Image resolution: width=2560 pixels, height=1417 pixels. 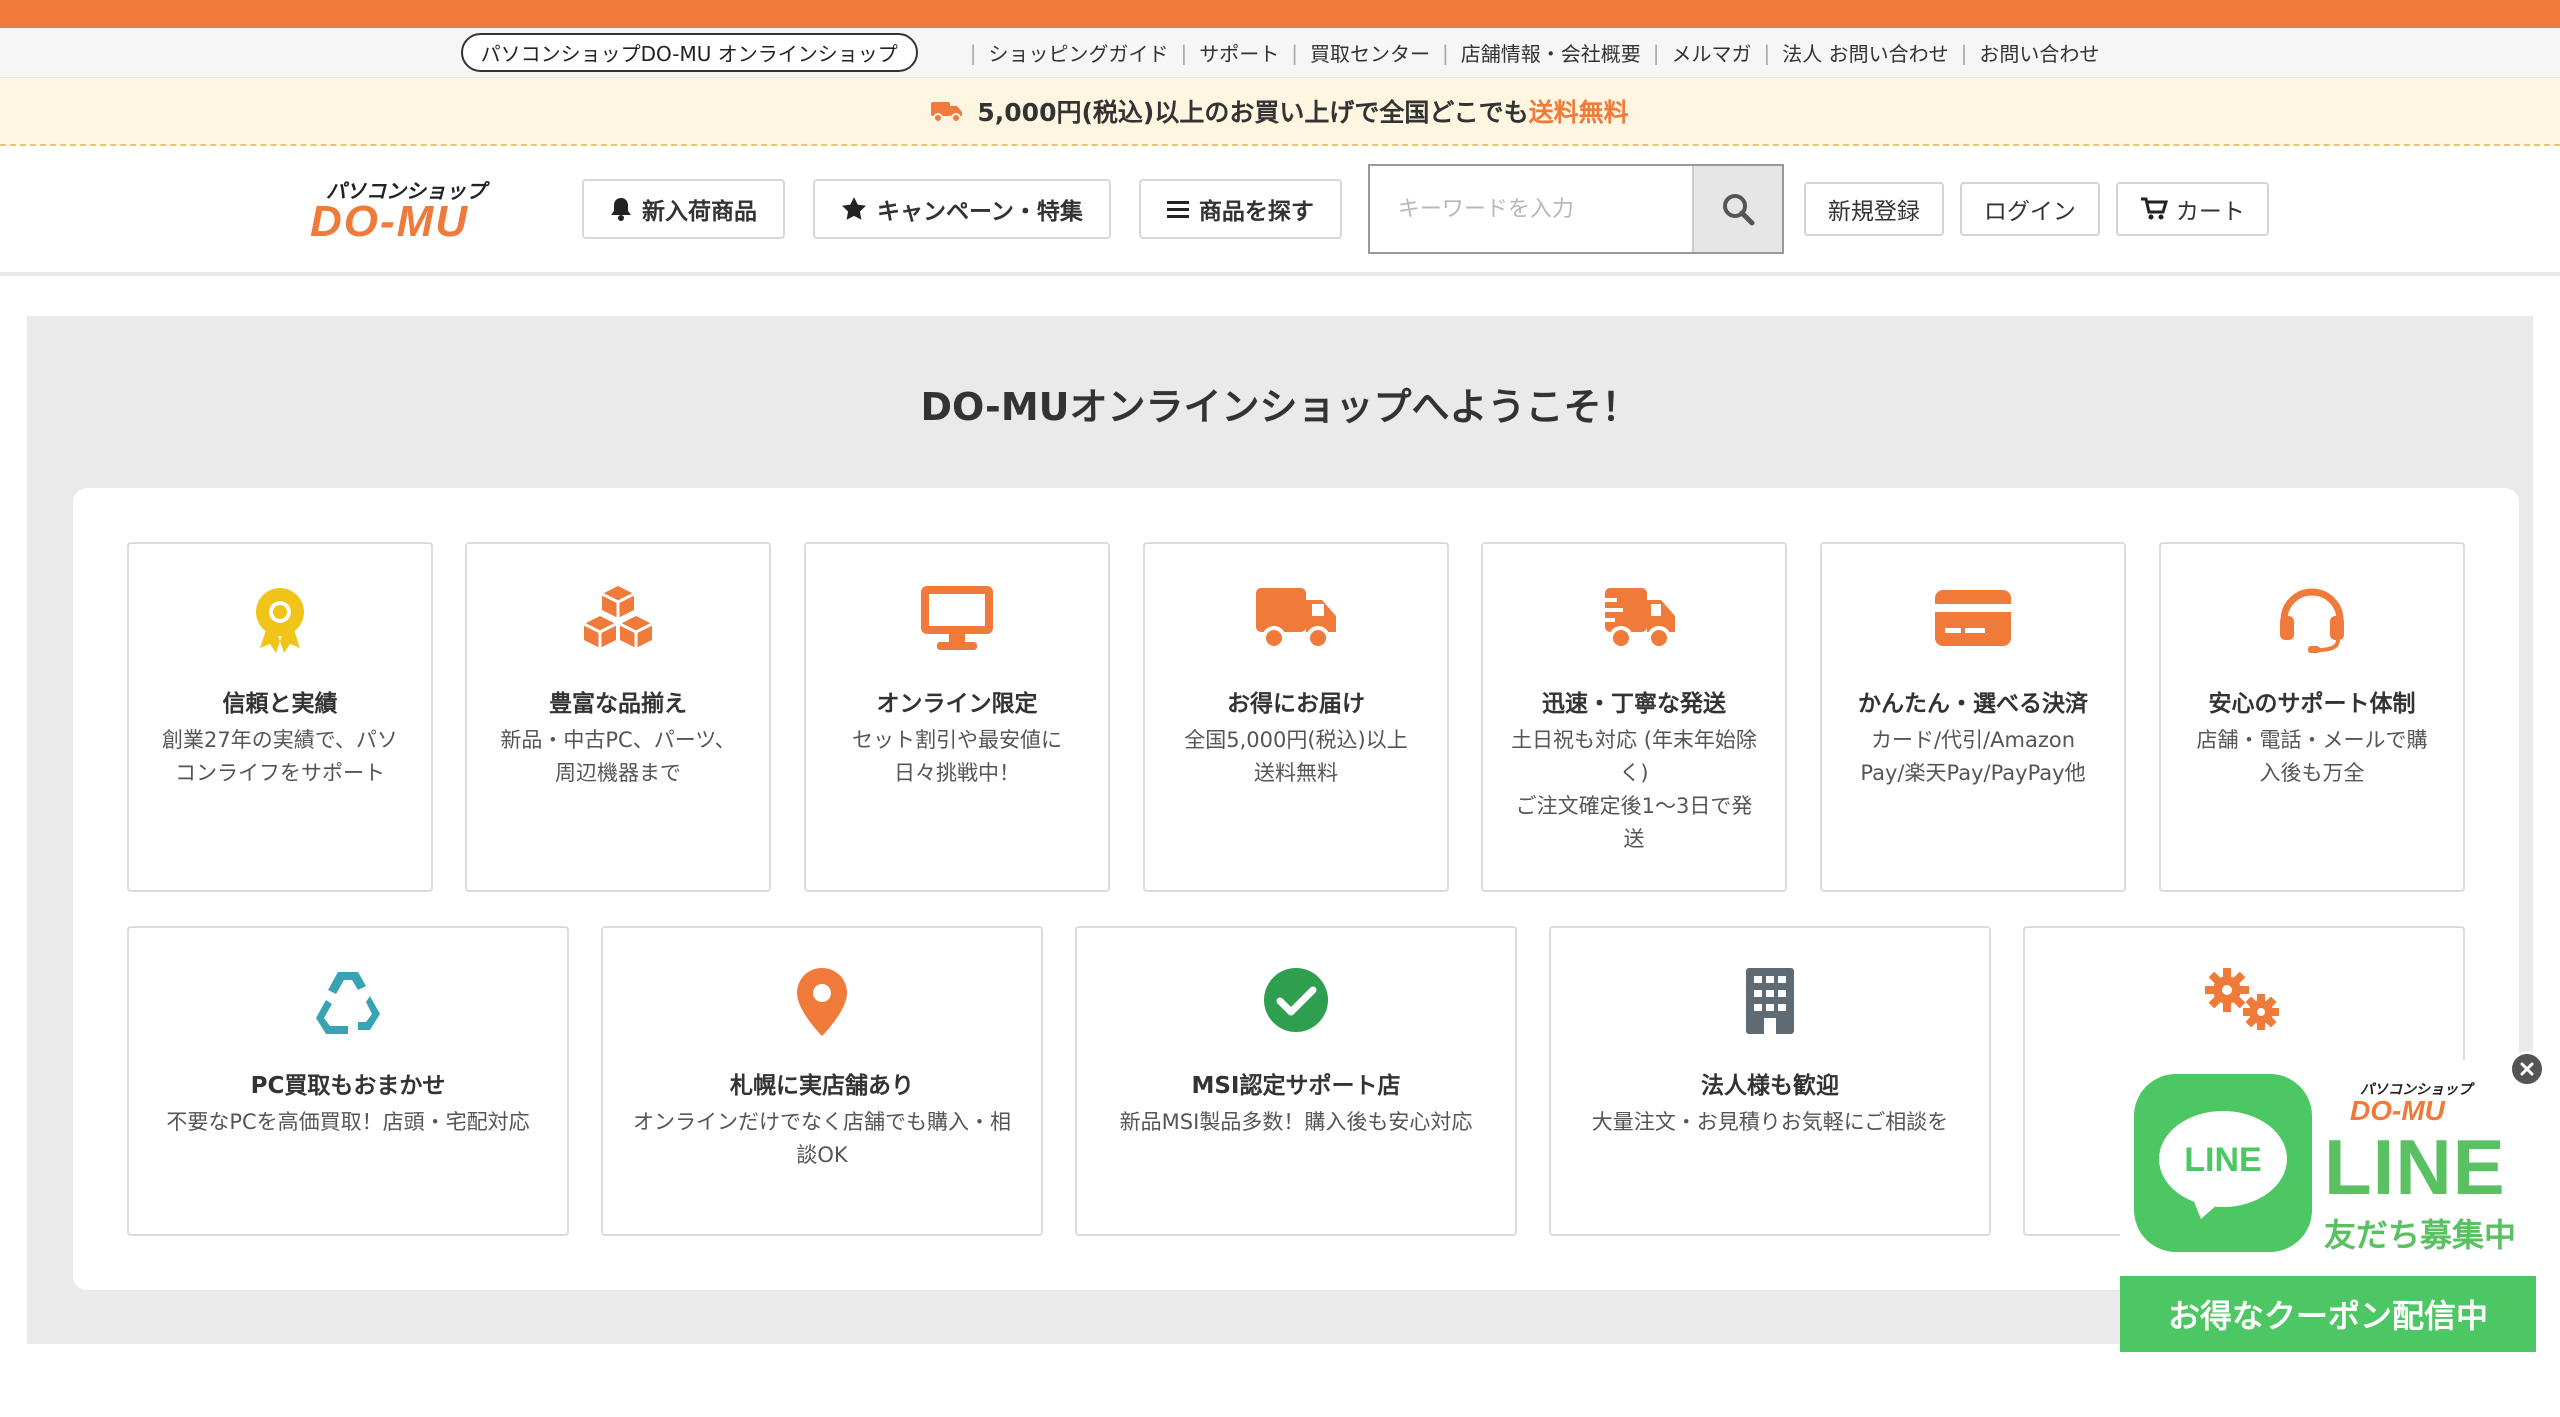 I want to click on login-button: ログイン, so click(x=2029, y=209).